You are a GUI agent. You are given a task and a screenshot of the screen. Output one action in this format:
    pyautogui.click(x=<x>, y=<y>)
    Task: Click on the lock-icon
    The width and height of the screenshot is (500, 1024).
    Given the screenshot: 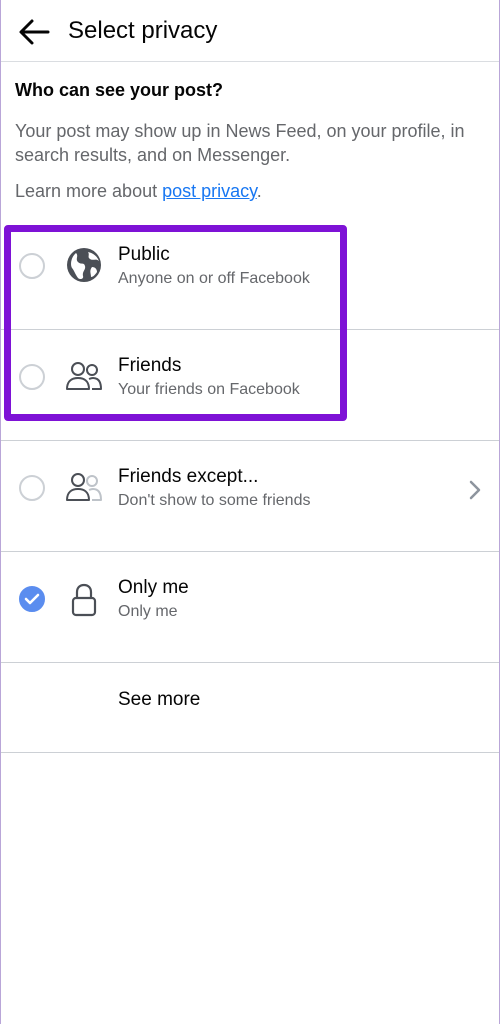 What is the action you would take?
    pyautogui.click(x=84, y=600)
    